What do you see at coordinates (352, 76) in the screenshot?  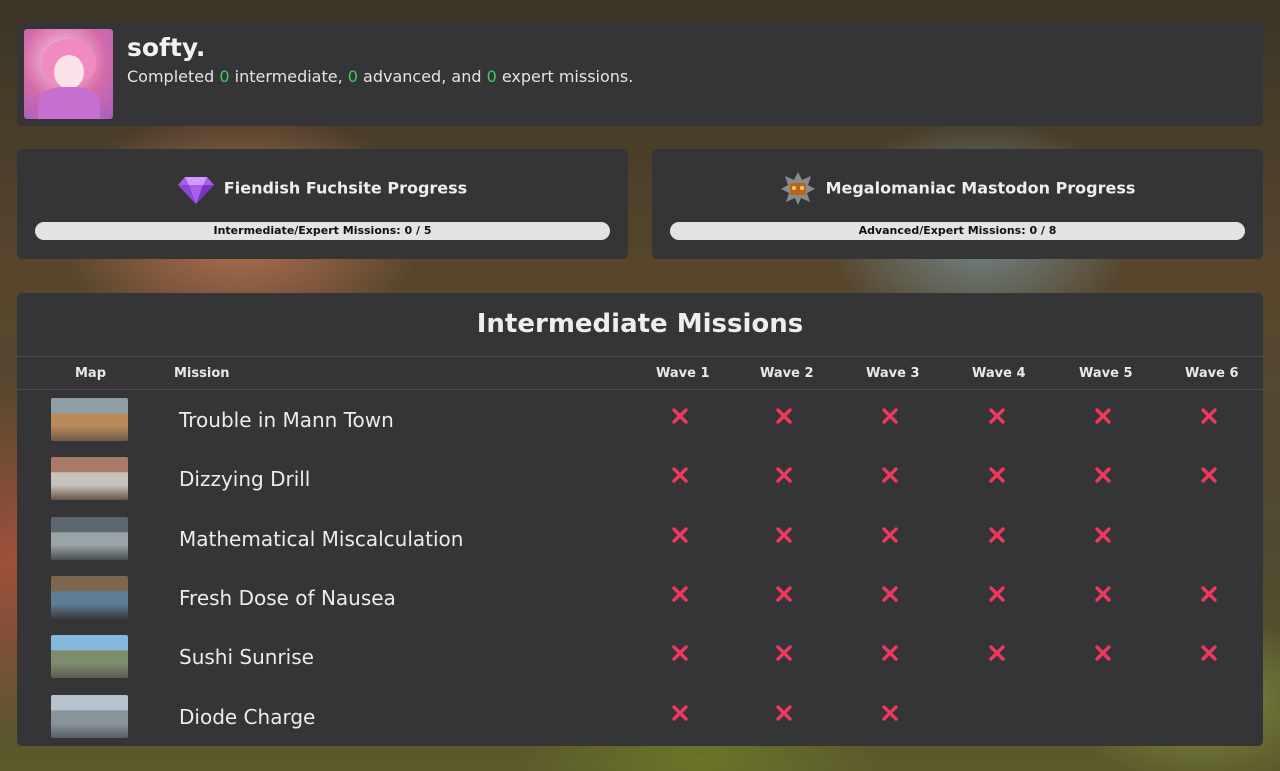 I see `advanced-count: 0` at bounding box center [352, 76].